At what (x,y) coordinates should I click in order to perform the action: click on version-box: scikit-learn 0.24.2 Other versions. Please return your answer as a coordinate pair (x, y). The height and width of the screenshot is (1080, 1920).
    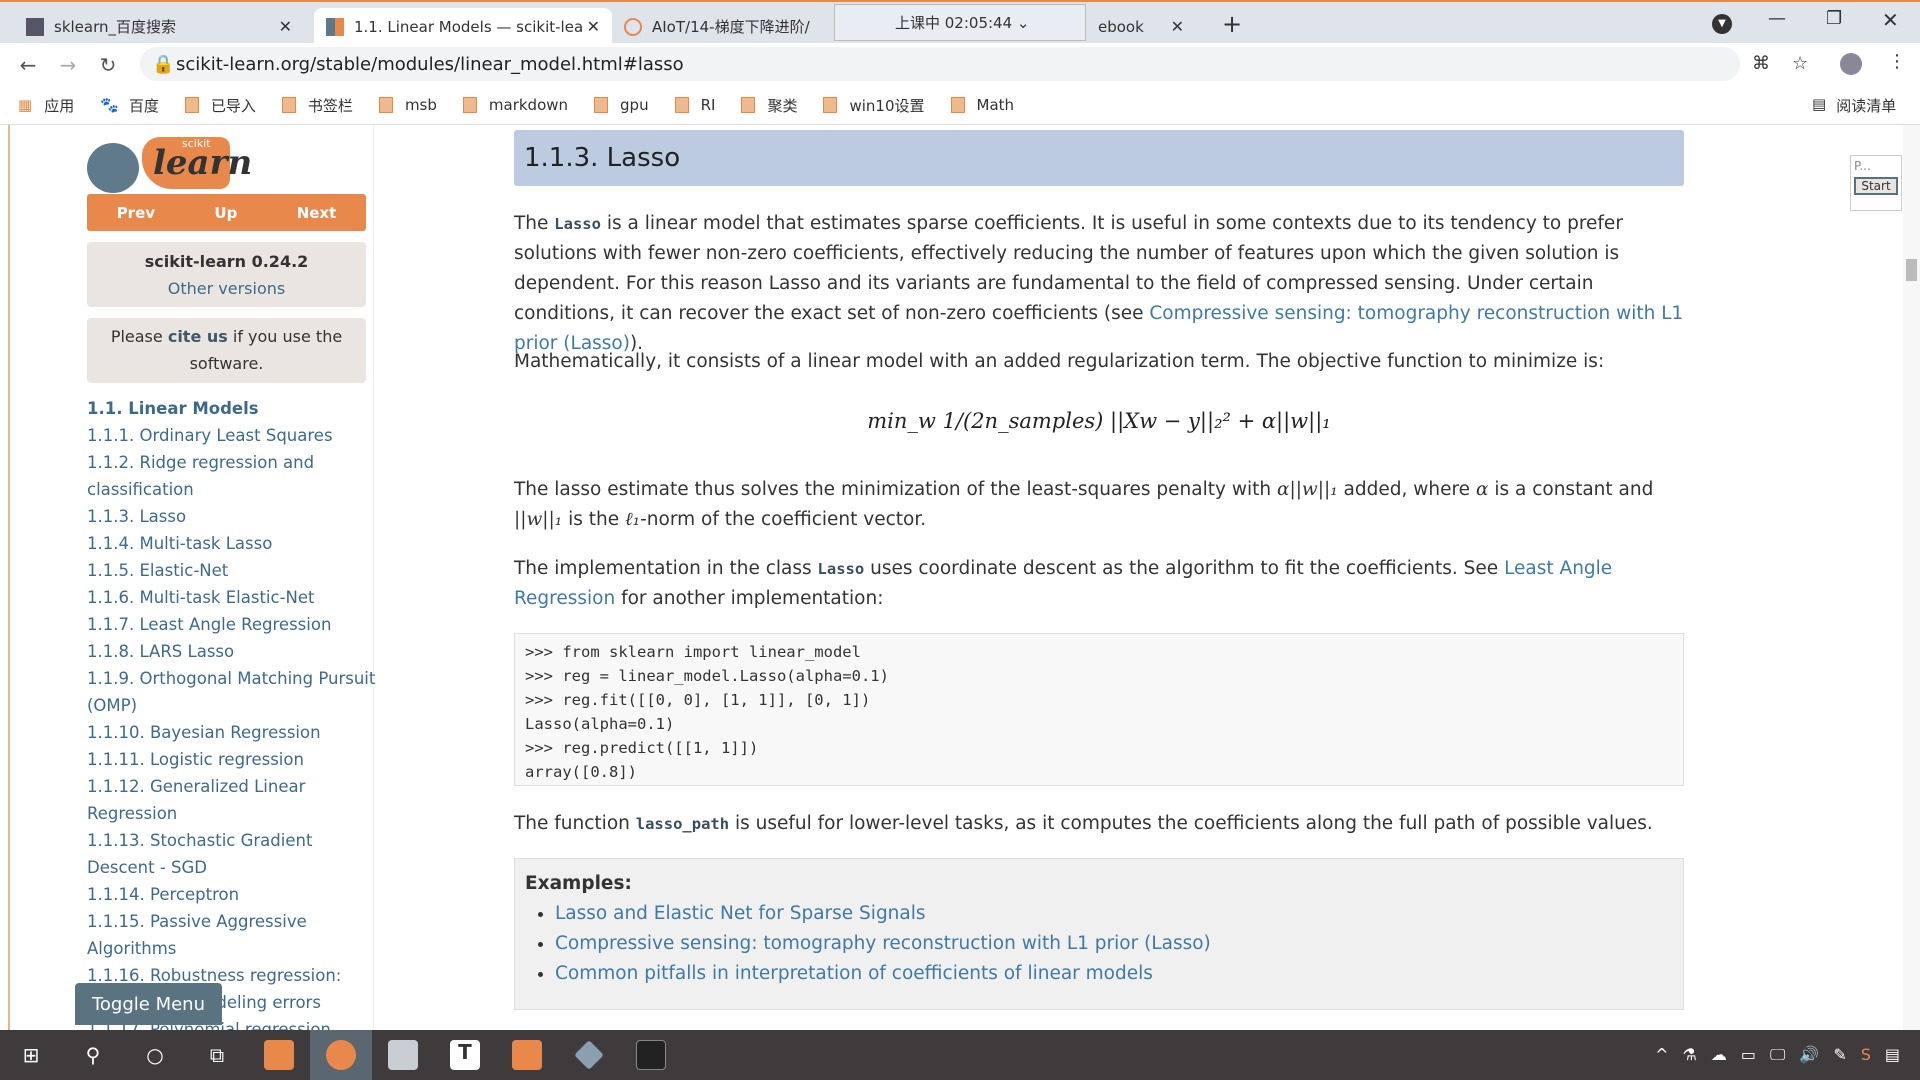
    Looking at the image, I should click on (226, 274).